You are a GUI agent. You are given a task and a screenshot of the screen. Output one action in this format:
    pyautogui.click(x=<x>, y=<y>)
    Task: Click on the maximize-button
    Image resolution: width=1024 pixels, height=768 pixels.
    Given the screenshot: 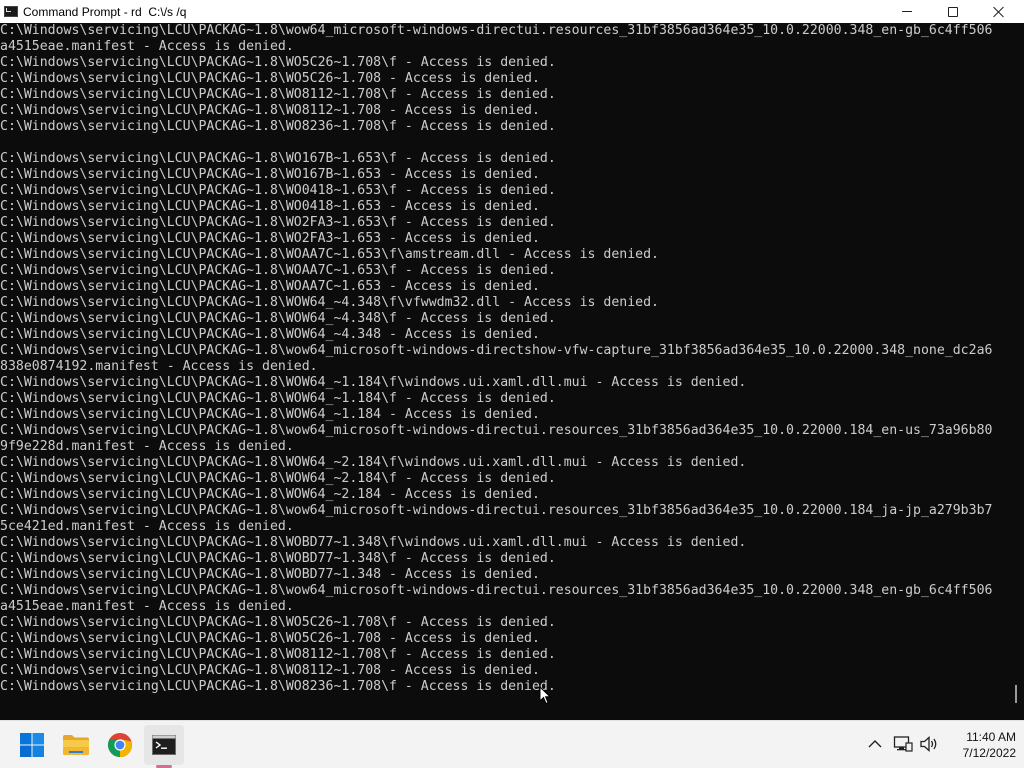 What is the action you would take?
    pyautogui.click(x=953, y=11)
    